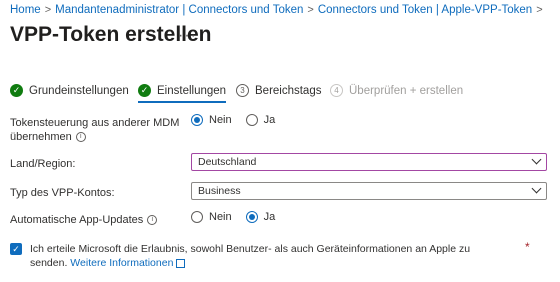 This screenshot has height=282, width=560. What do you see at coordinates (181, 263) in the screenshot?
I see `external-link-icon` at bounding box center [181, 263].